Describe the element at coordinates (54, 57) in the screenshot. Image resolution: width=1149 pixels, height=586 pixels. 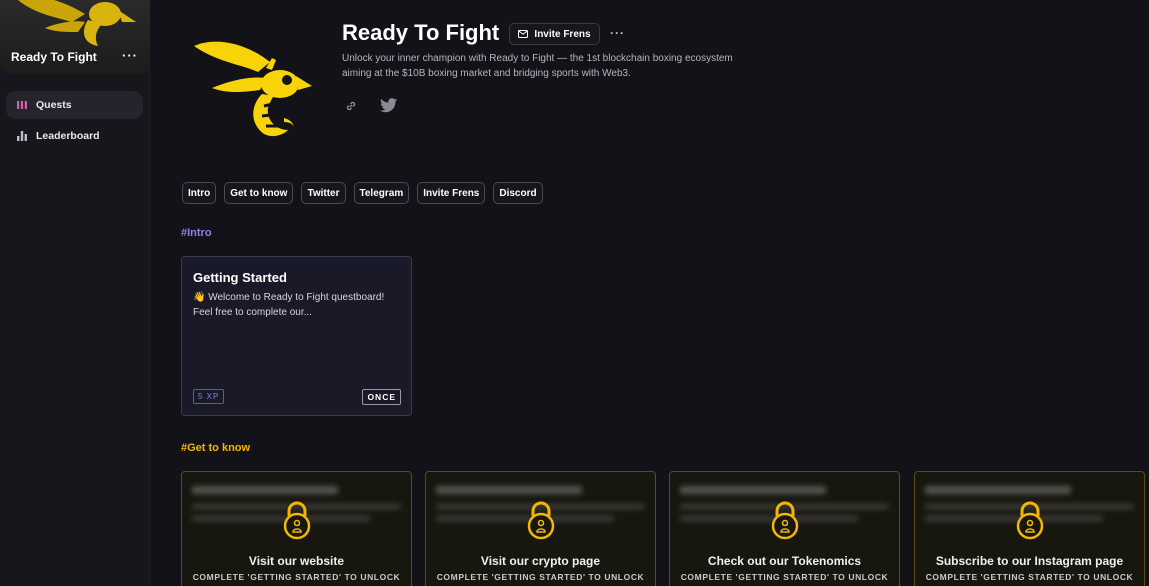
I see `project-name: Ready To Fight` at that location.